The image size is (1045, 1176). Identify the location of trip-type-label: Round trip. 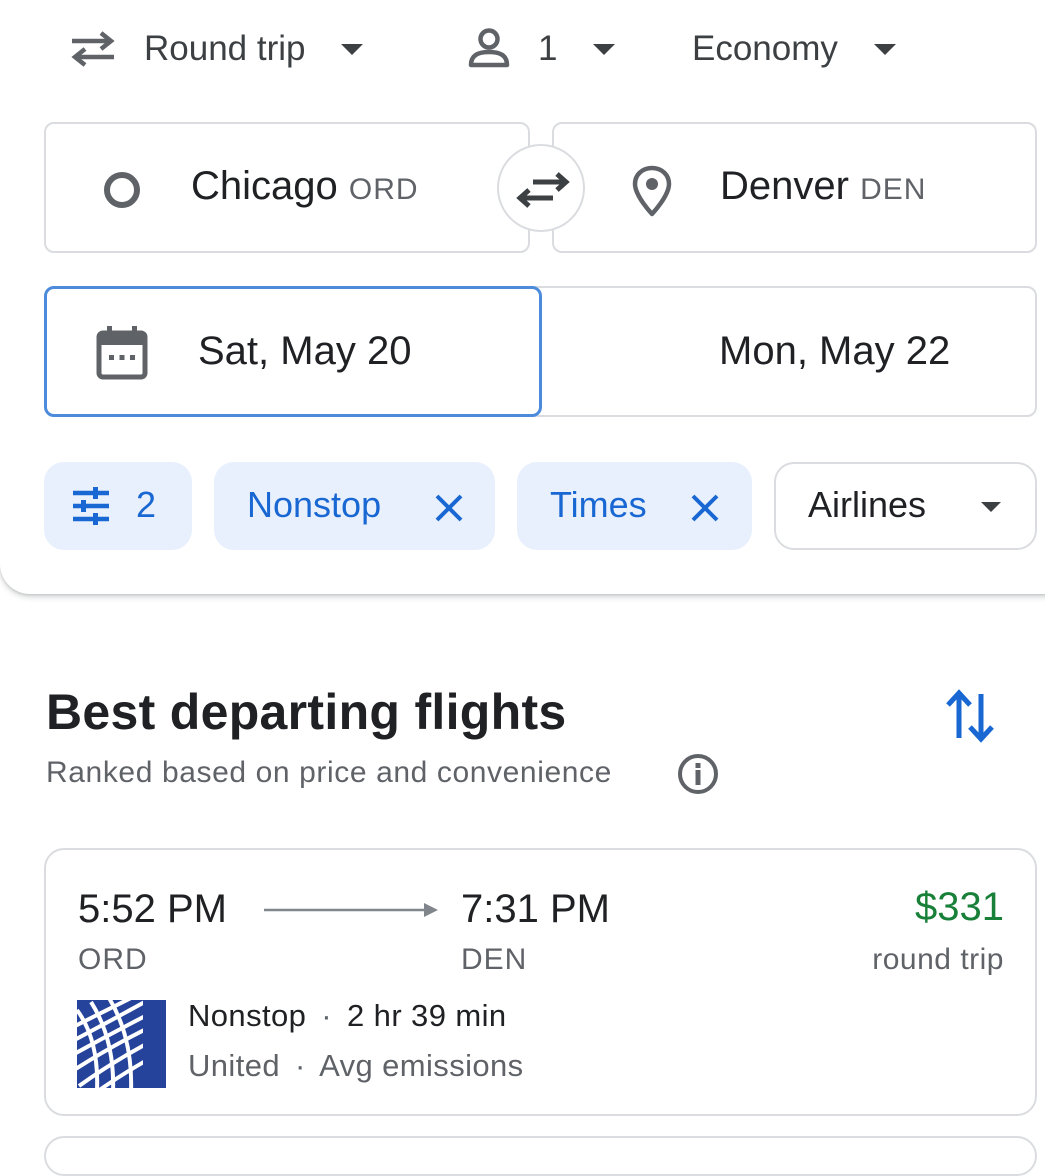
(225, 48).